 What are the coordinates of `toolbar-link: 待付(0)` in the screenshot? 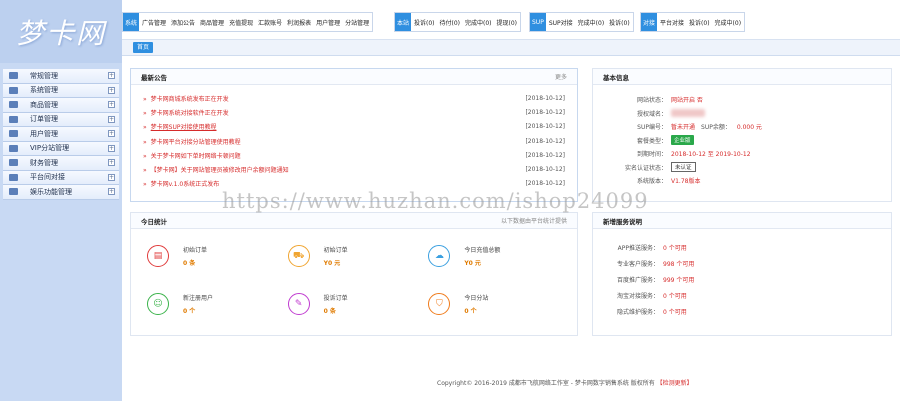 It's located at (450, 22).